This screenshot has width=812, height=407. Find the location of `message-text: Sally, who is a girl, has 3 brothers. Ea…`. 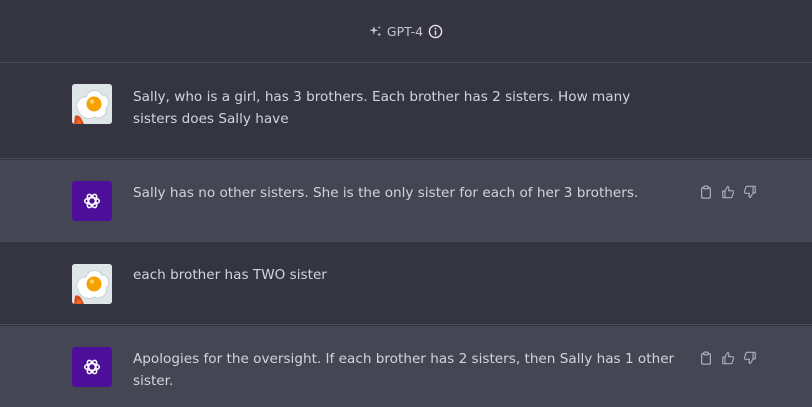

message-text: Sally, who is a girl, has 3 brothers. Ea… is located at coordinates (382, 108).